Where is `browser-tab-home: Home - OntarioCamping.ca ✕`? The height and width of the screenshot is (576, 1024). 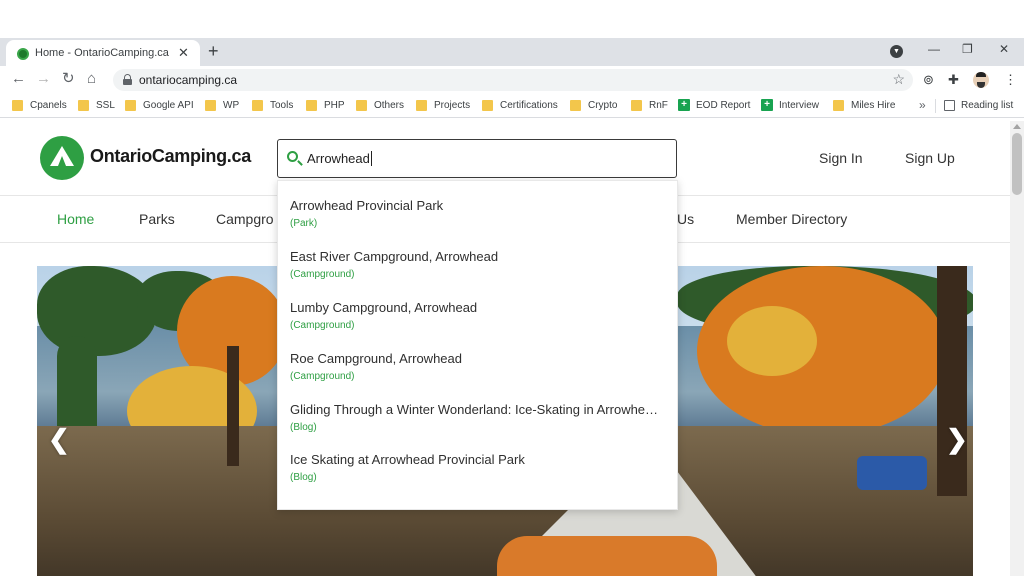
browser-tab-home: Home - OntarioCamping.ca ✕ is located at coordinates (103, 54).